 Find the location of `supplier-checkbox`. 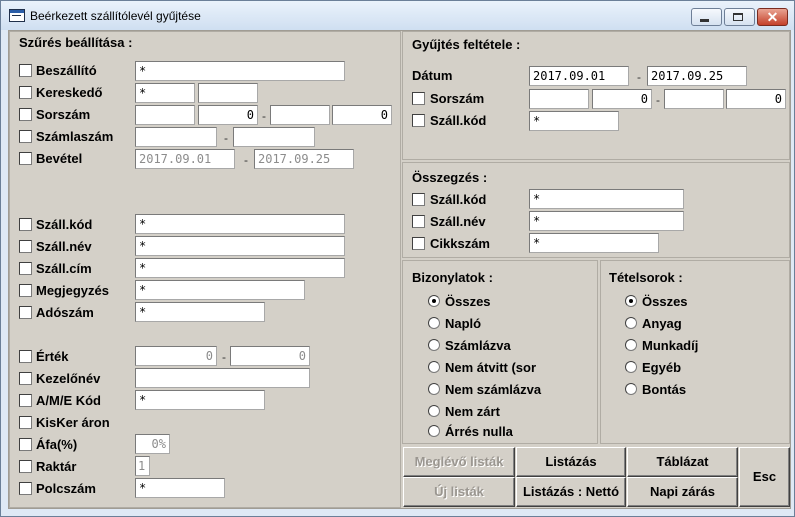

supplier-checkbox is located at coordinates (25, 70).